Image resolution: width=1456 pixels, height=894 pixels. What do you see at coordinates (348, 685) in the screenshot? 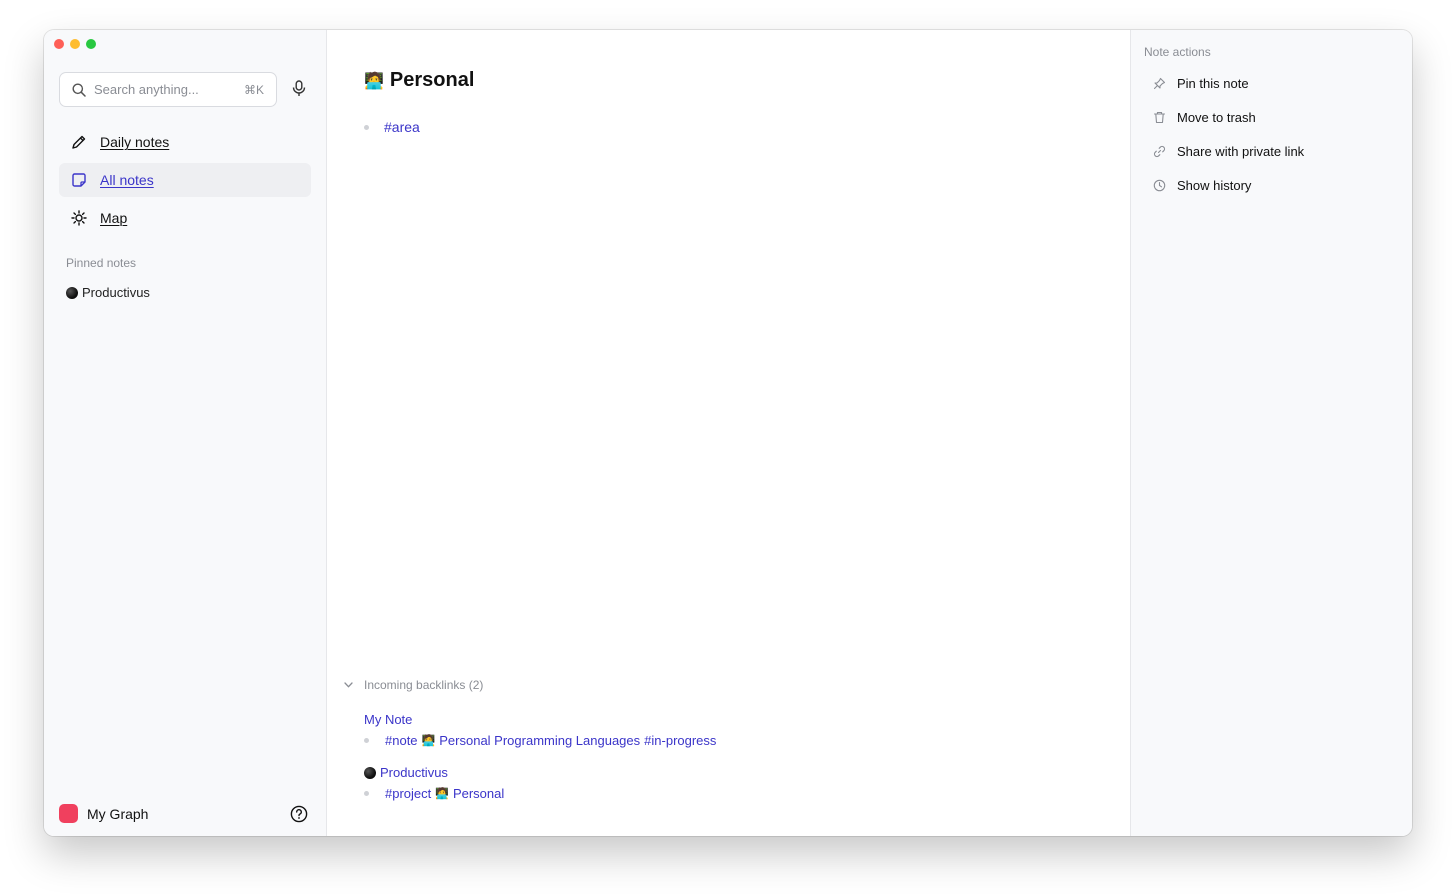
I see `chevron-down-icon` at bounding box center [348, 685].